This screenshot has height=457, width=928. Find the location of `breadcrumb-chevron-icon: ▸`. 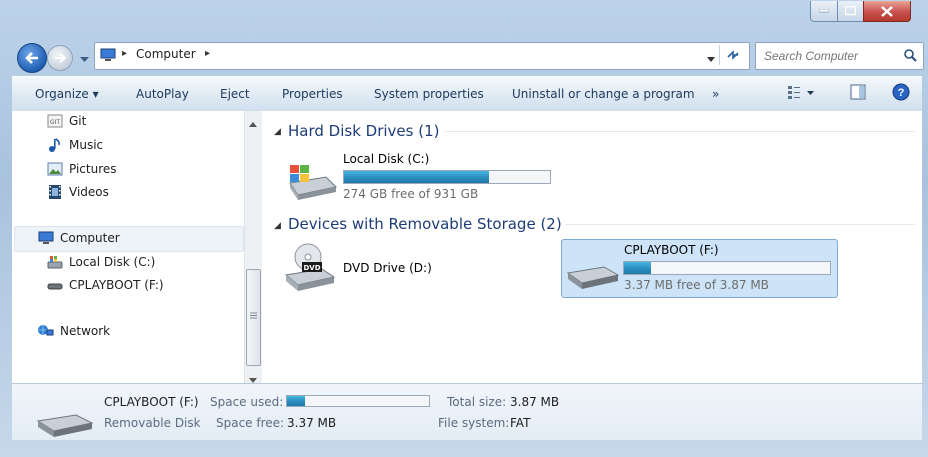

breadcrumb-chevron-icon: ▸ is located at coordinates (207, 53).